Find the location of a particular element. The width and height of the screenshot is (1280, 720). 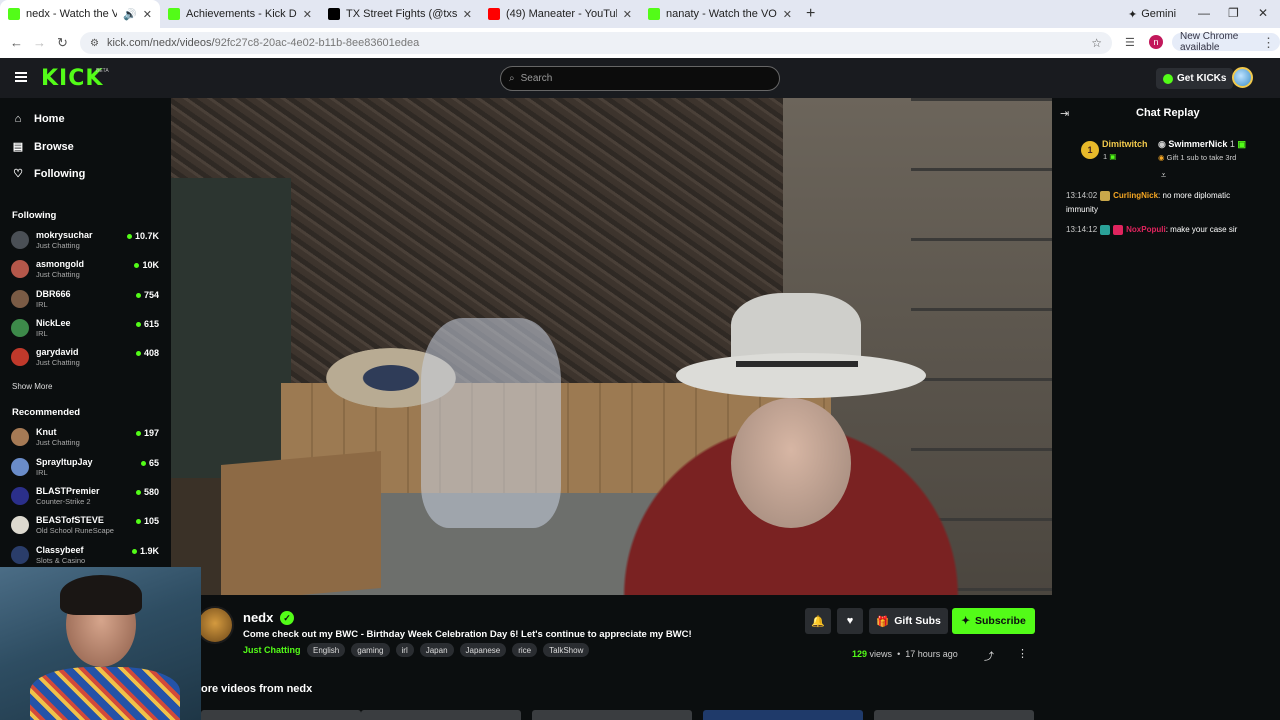

following-channel: asmongold Just Chatting 10K is located at coordinates (86, 272).